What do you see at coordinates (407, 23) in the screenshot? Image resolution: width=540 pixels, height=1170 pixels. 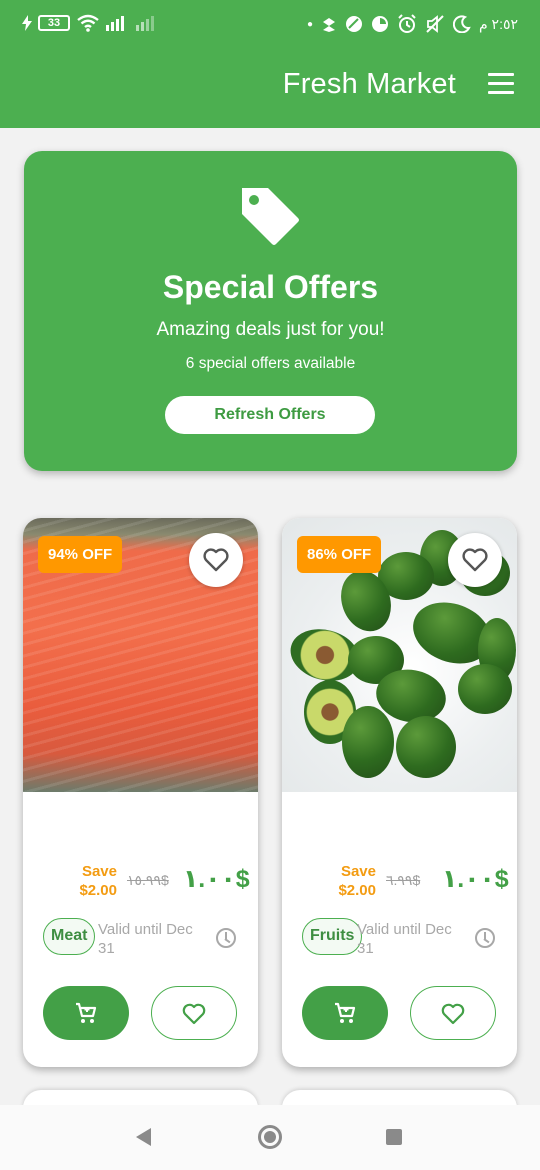 I see `alarm-icon` at bounding box center [407, 23].